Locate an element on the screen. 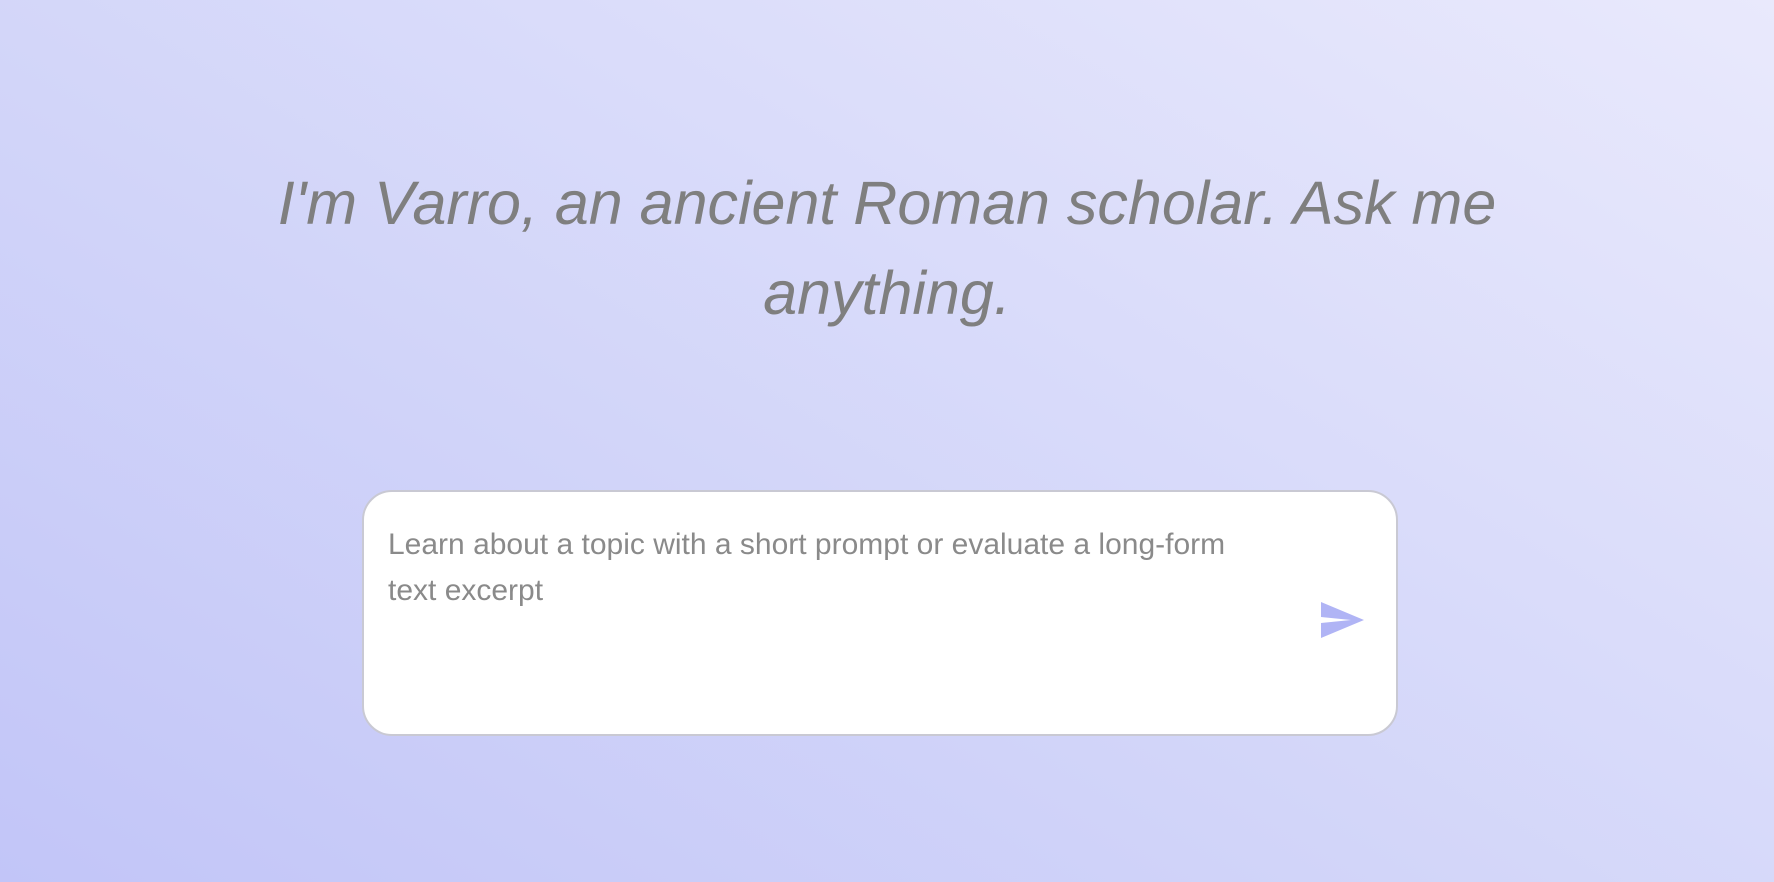 The image size is (1774, 882). prompt-input is located at coordinates (813, 617).